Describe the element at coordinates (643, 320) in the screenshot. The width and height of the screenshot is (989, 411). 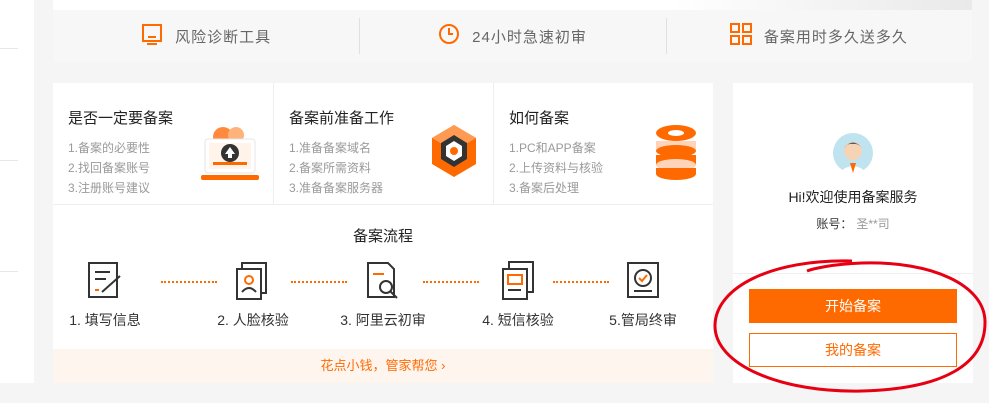
I see `flow-step-label: 5.管局终审` at that location.